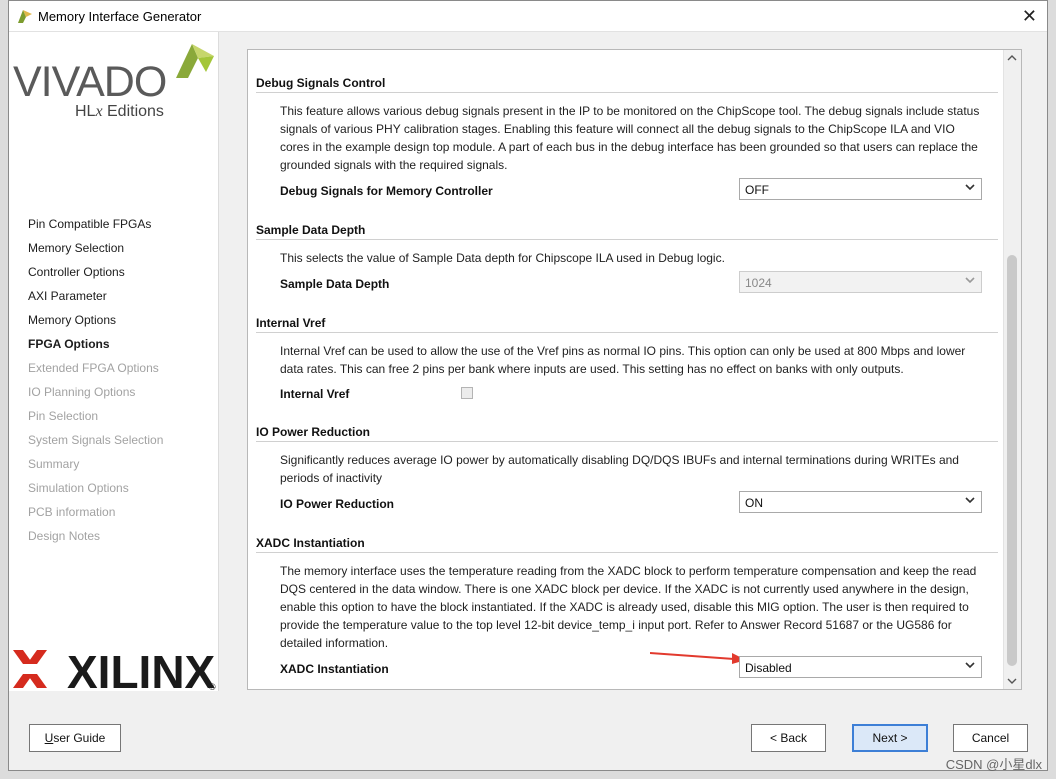 The image size is (1056, 779). Describe the element at coordinates (310, 543) in the screenshot. I see `xadc-section-title: XADC Instantiation` at that location.